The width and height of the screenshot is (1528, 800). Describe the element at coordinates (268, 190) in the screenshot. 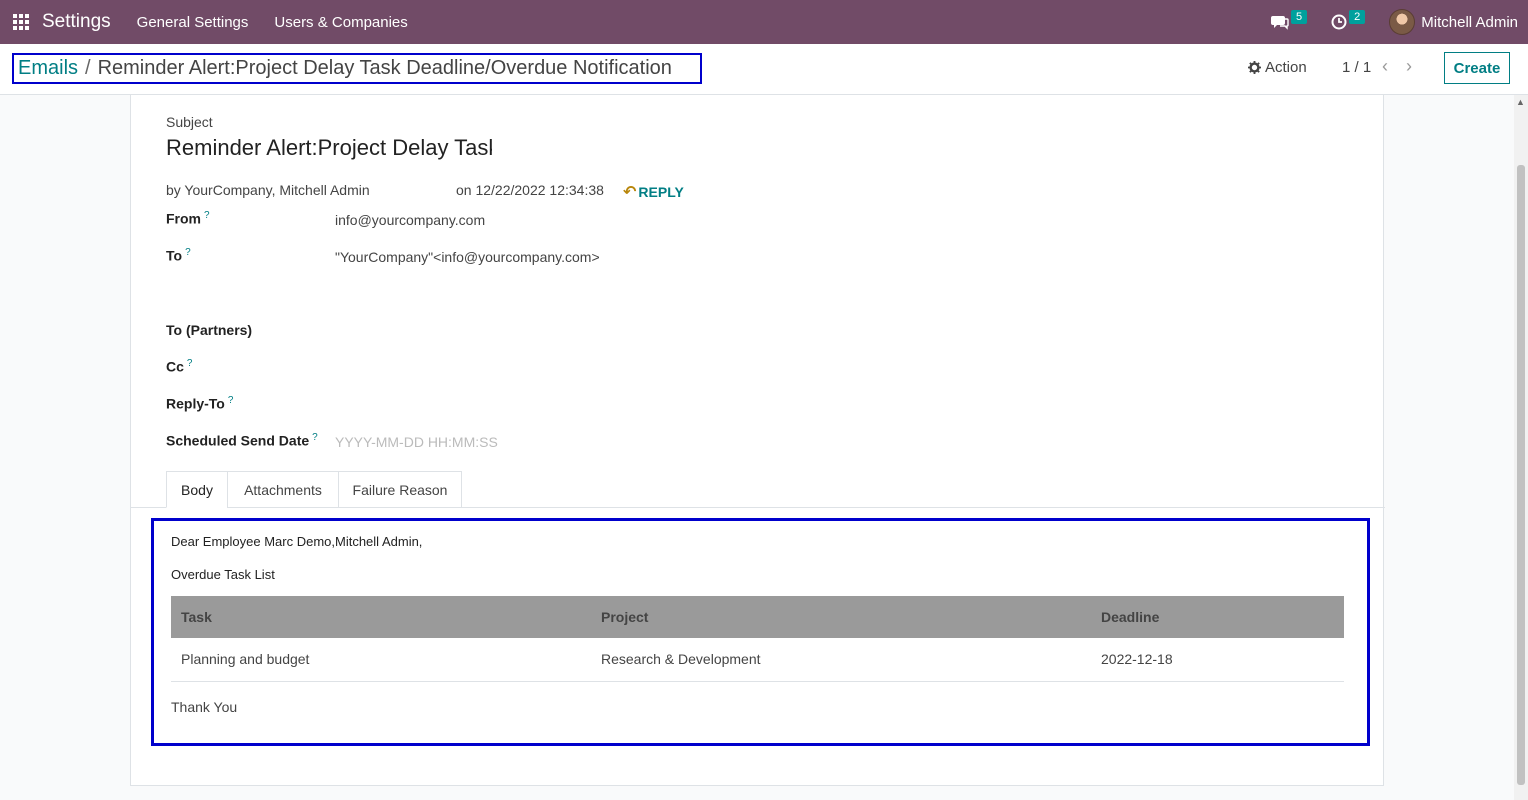

I see `email-author: by YourCompany, Mitchell Admin` at that location.